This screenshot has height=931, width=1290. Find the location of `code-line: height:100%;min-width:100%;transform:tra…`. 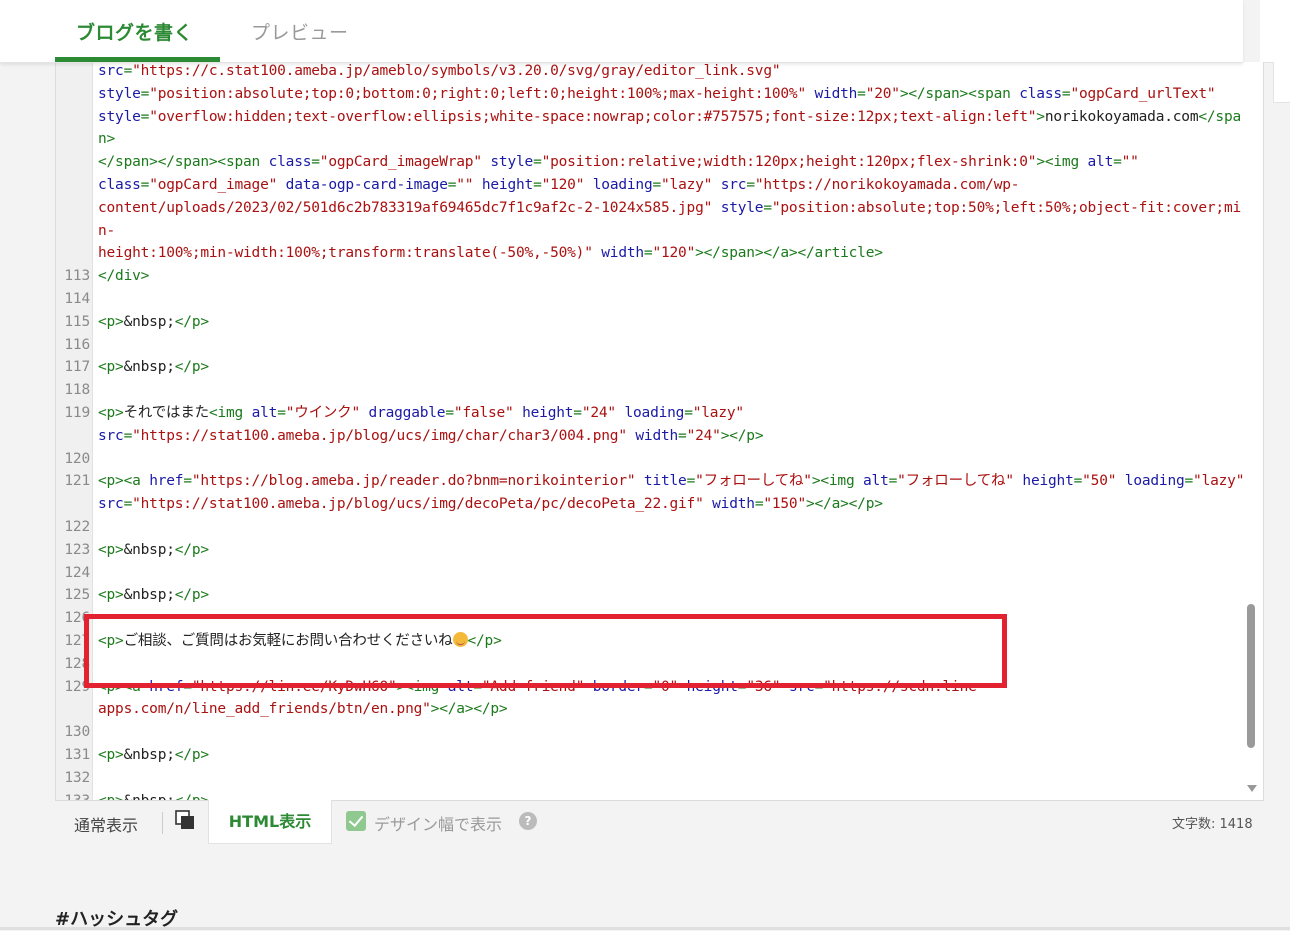

code-line: height:100%;min-width:100%;transform:tra… is located at coordinates (651, 253).